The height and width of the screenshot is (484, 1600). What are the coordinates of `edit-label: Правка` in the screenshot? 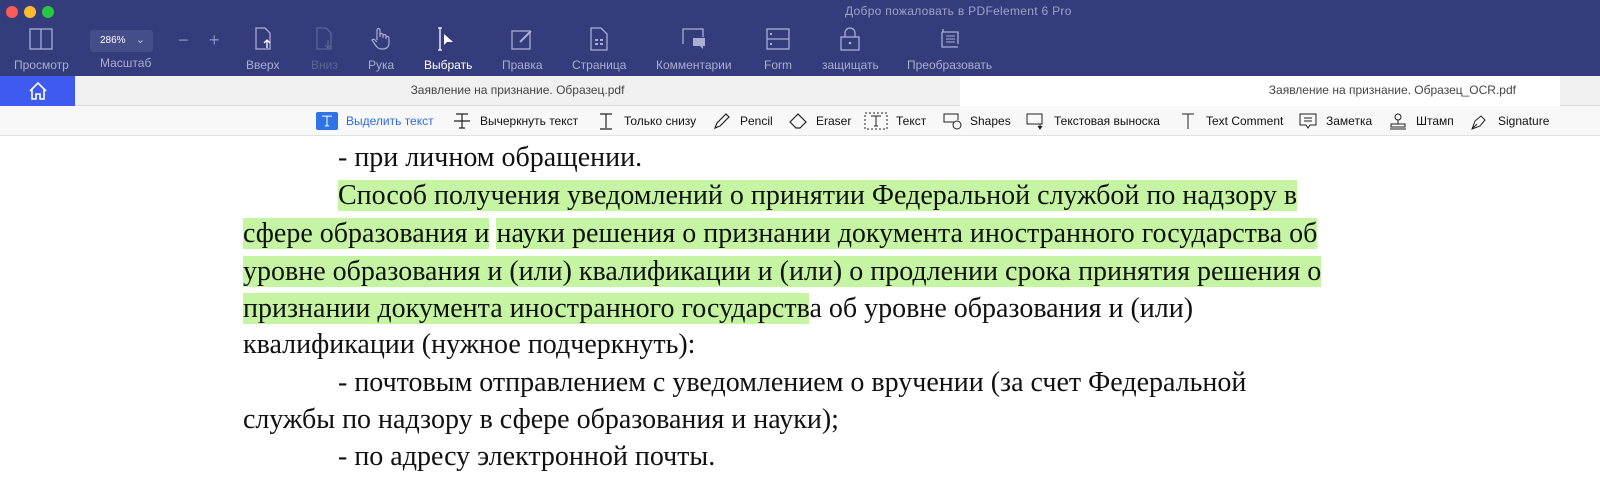 It's located at (522, 65).